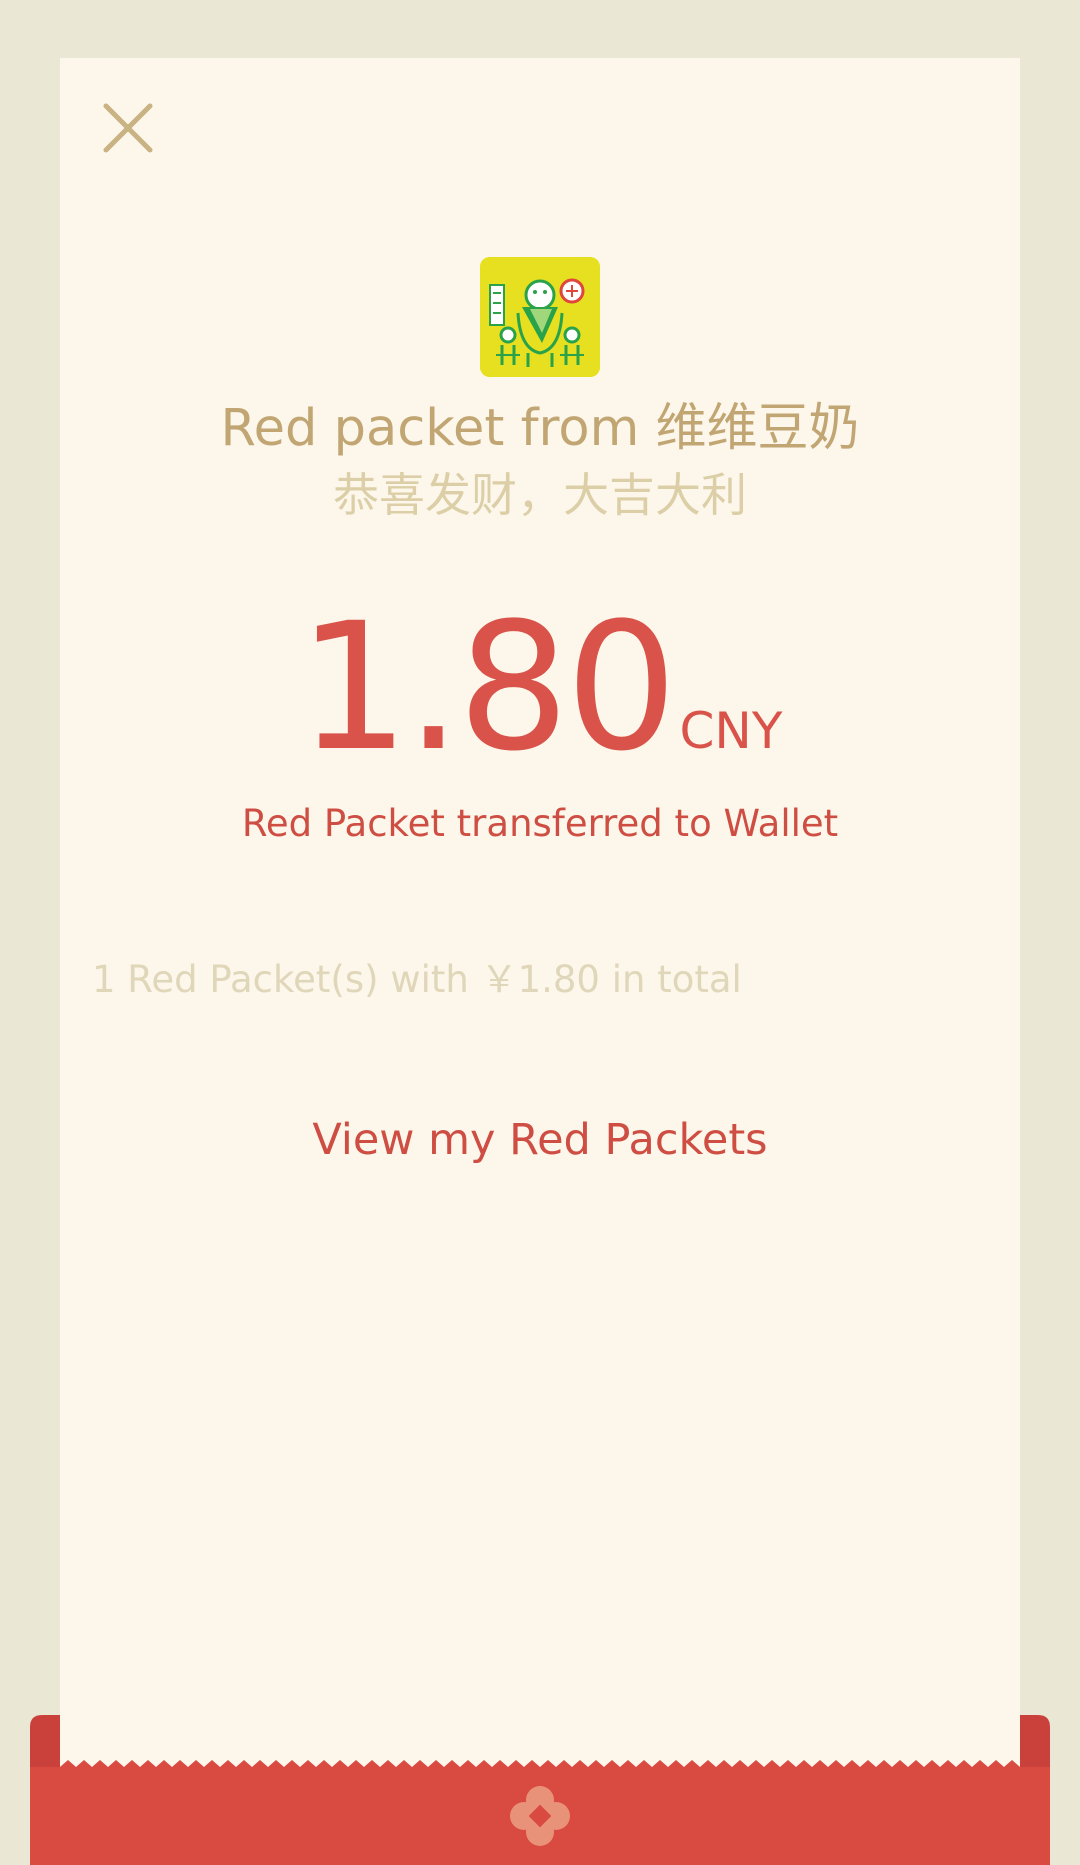 Image resolution: width=1080 pixels, height=1865 pixels. I want to click on view-my-red-packets-link: View my Red Packets, so click(540, 1140).